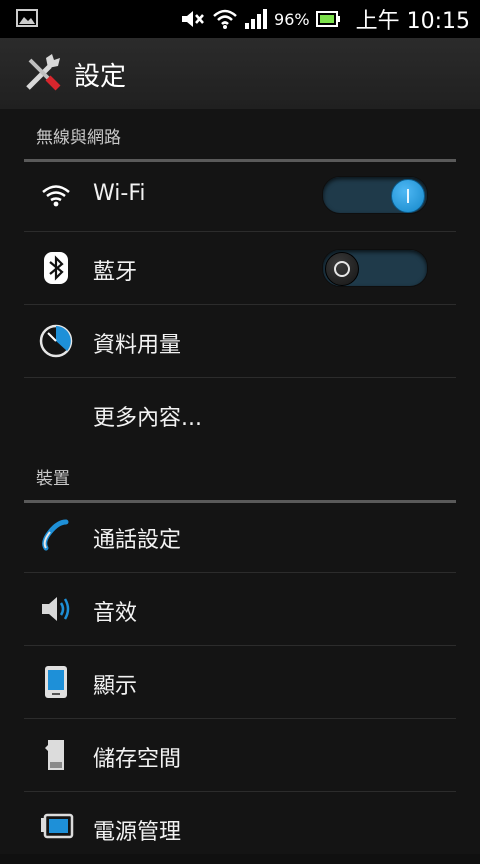 The height and width of the screenshot is (864, 480). I want to click on battery-percent: 96%, so click(292, 19).